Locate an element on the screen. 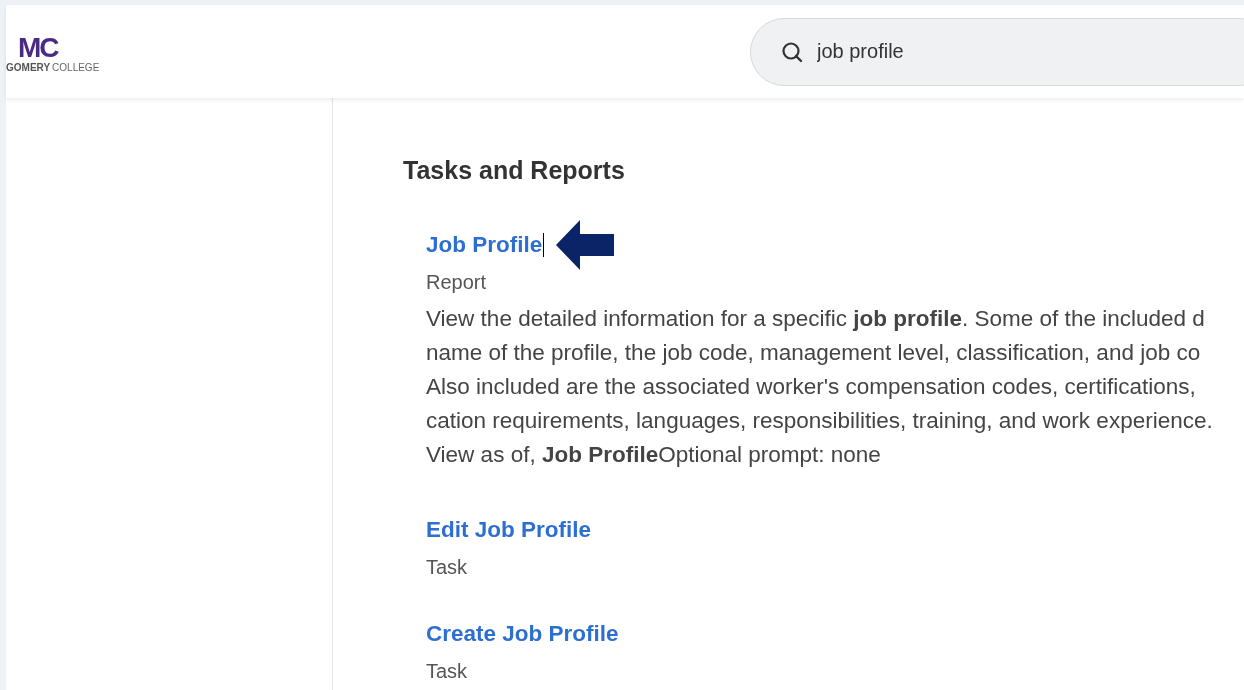 The height and width of the screenshot is (690, 1244). search-input: job profile is located at coordinates (1017, 51).